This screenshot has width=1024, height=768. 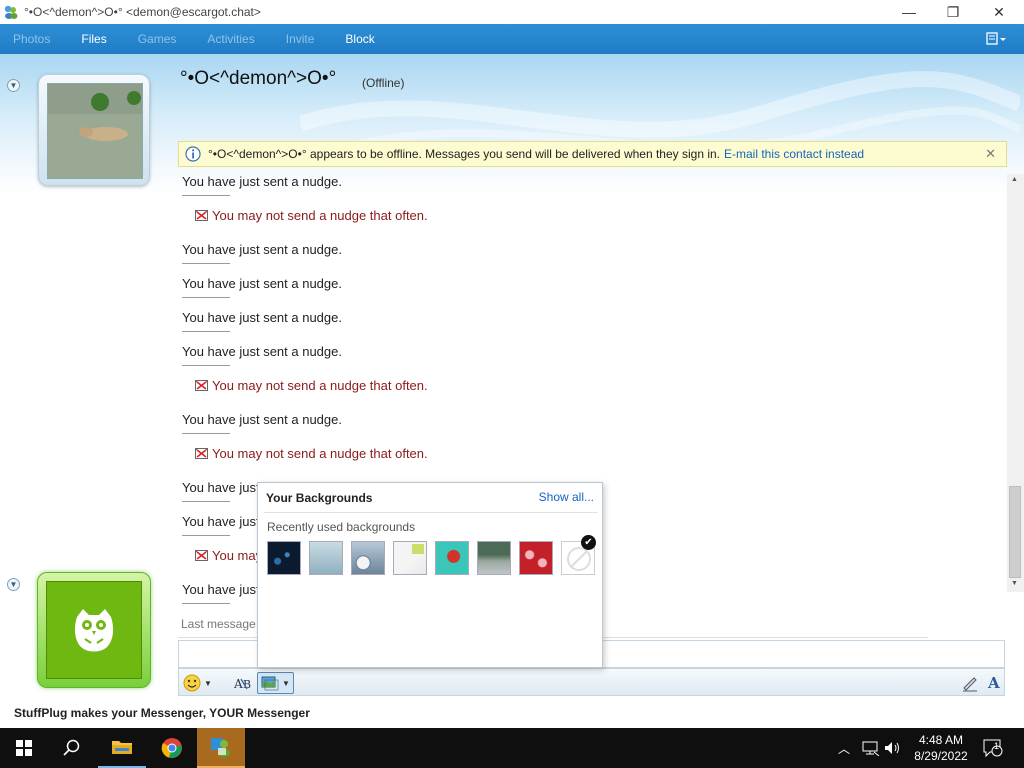 What do you see at coordinates (941, 756) in the screenshot?
I see `clock-date: 8/29/2022` at bounding box center [941, 756].